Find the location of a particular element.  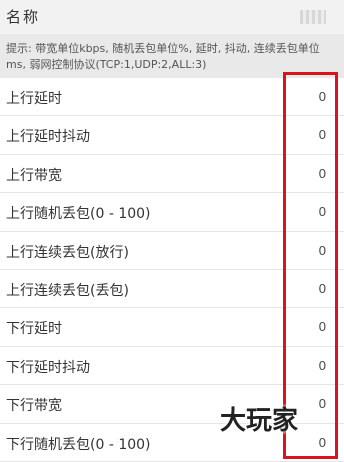

row-label: 下行随机丢包(0 - 100) is located at coordinates (78, 444).